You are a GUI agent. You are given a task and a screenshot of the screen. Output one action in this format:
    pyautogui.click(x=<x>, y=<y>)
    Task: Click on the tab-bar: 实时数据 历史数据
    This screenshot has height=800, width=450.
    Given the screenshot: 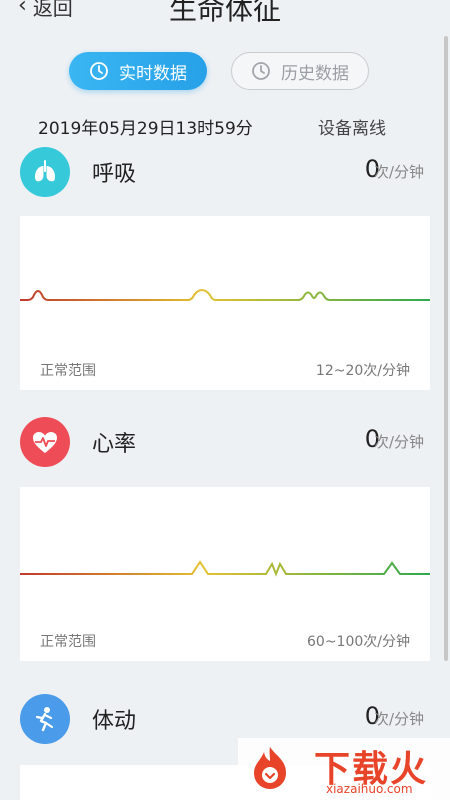 What is the action you would take?
    pyautogui.click(x=225, y=71)
    